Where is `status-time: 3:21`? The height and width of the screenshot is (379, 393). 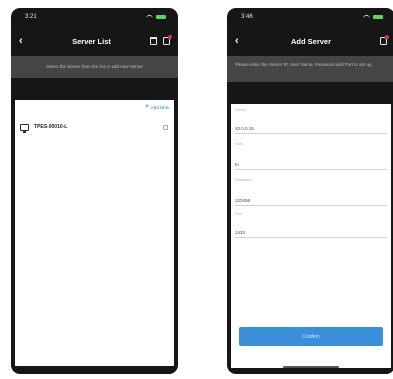
status-time: 3:21 is located at coordinates (31, 17).